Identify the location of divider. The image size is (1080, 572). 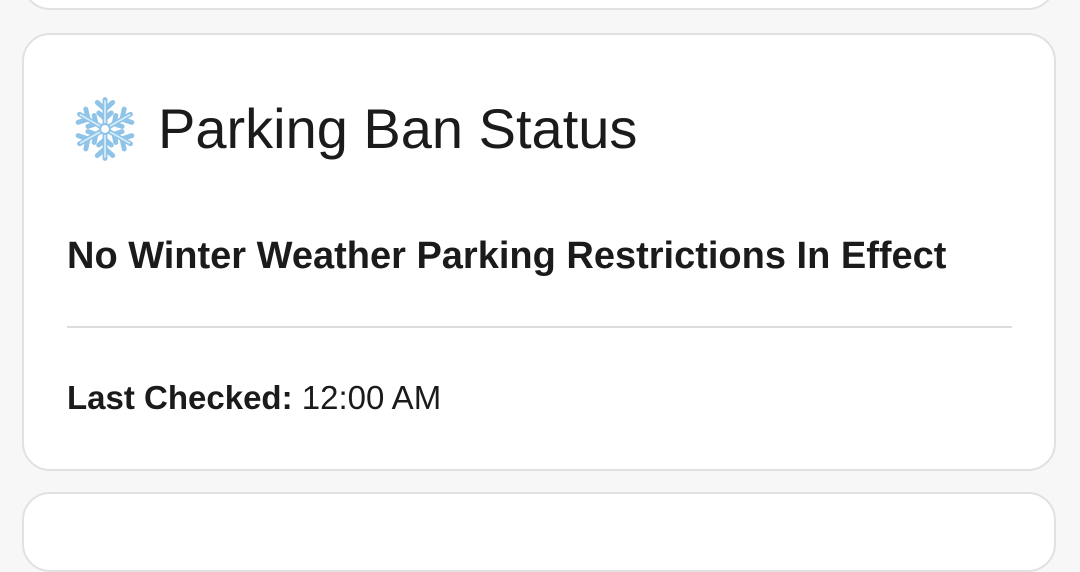
(539, 327).